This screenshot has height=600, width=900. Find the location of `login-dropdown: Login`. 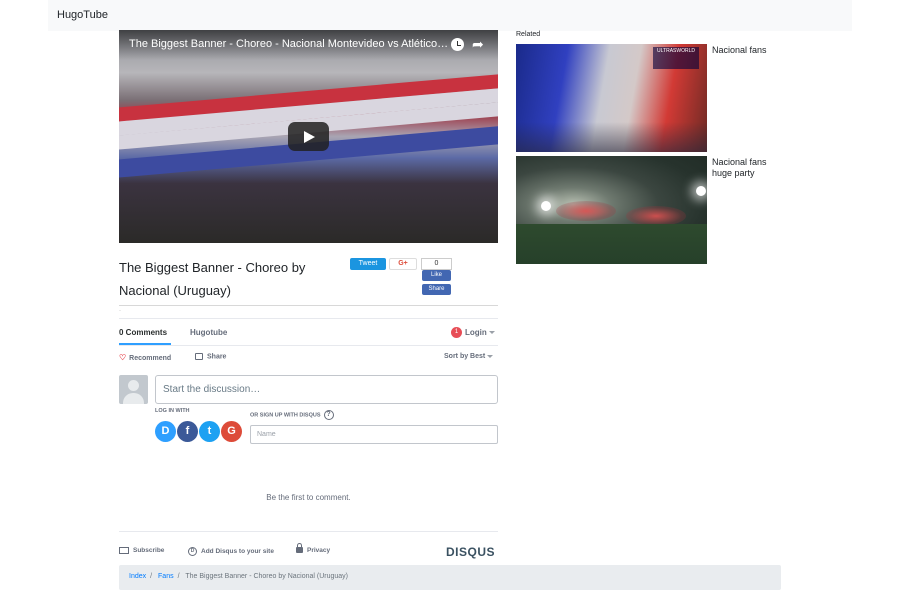

login-dropdown: Login is located at coordinates (480, 332).